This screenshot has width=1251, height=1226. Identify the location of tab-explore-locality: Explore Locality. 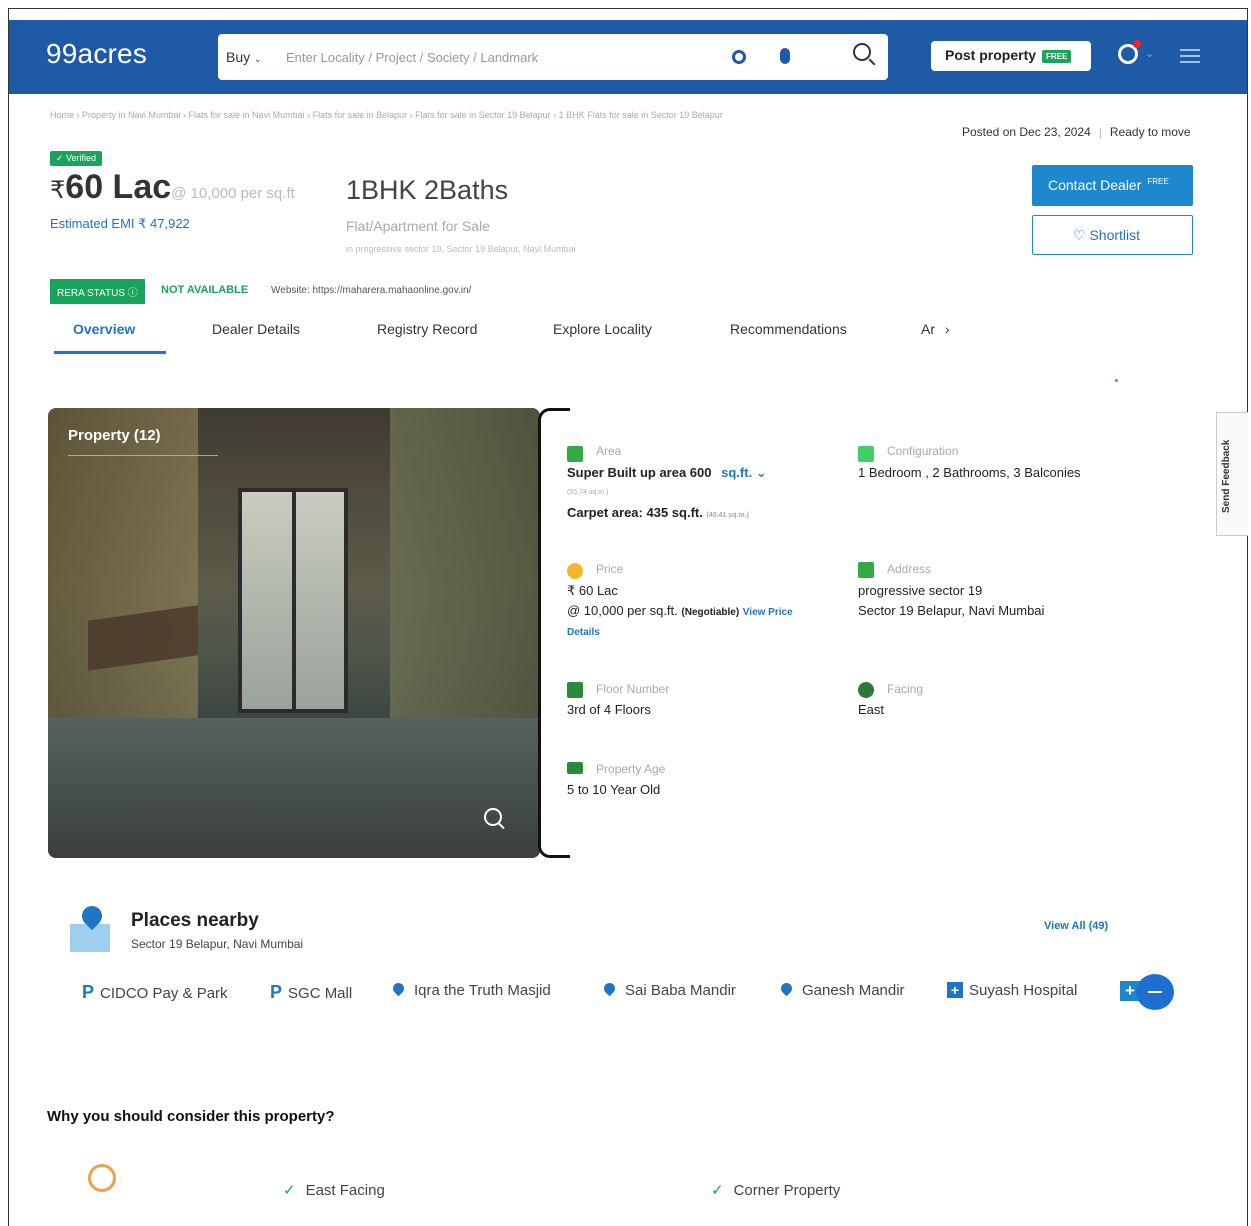
(602, 329).